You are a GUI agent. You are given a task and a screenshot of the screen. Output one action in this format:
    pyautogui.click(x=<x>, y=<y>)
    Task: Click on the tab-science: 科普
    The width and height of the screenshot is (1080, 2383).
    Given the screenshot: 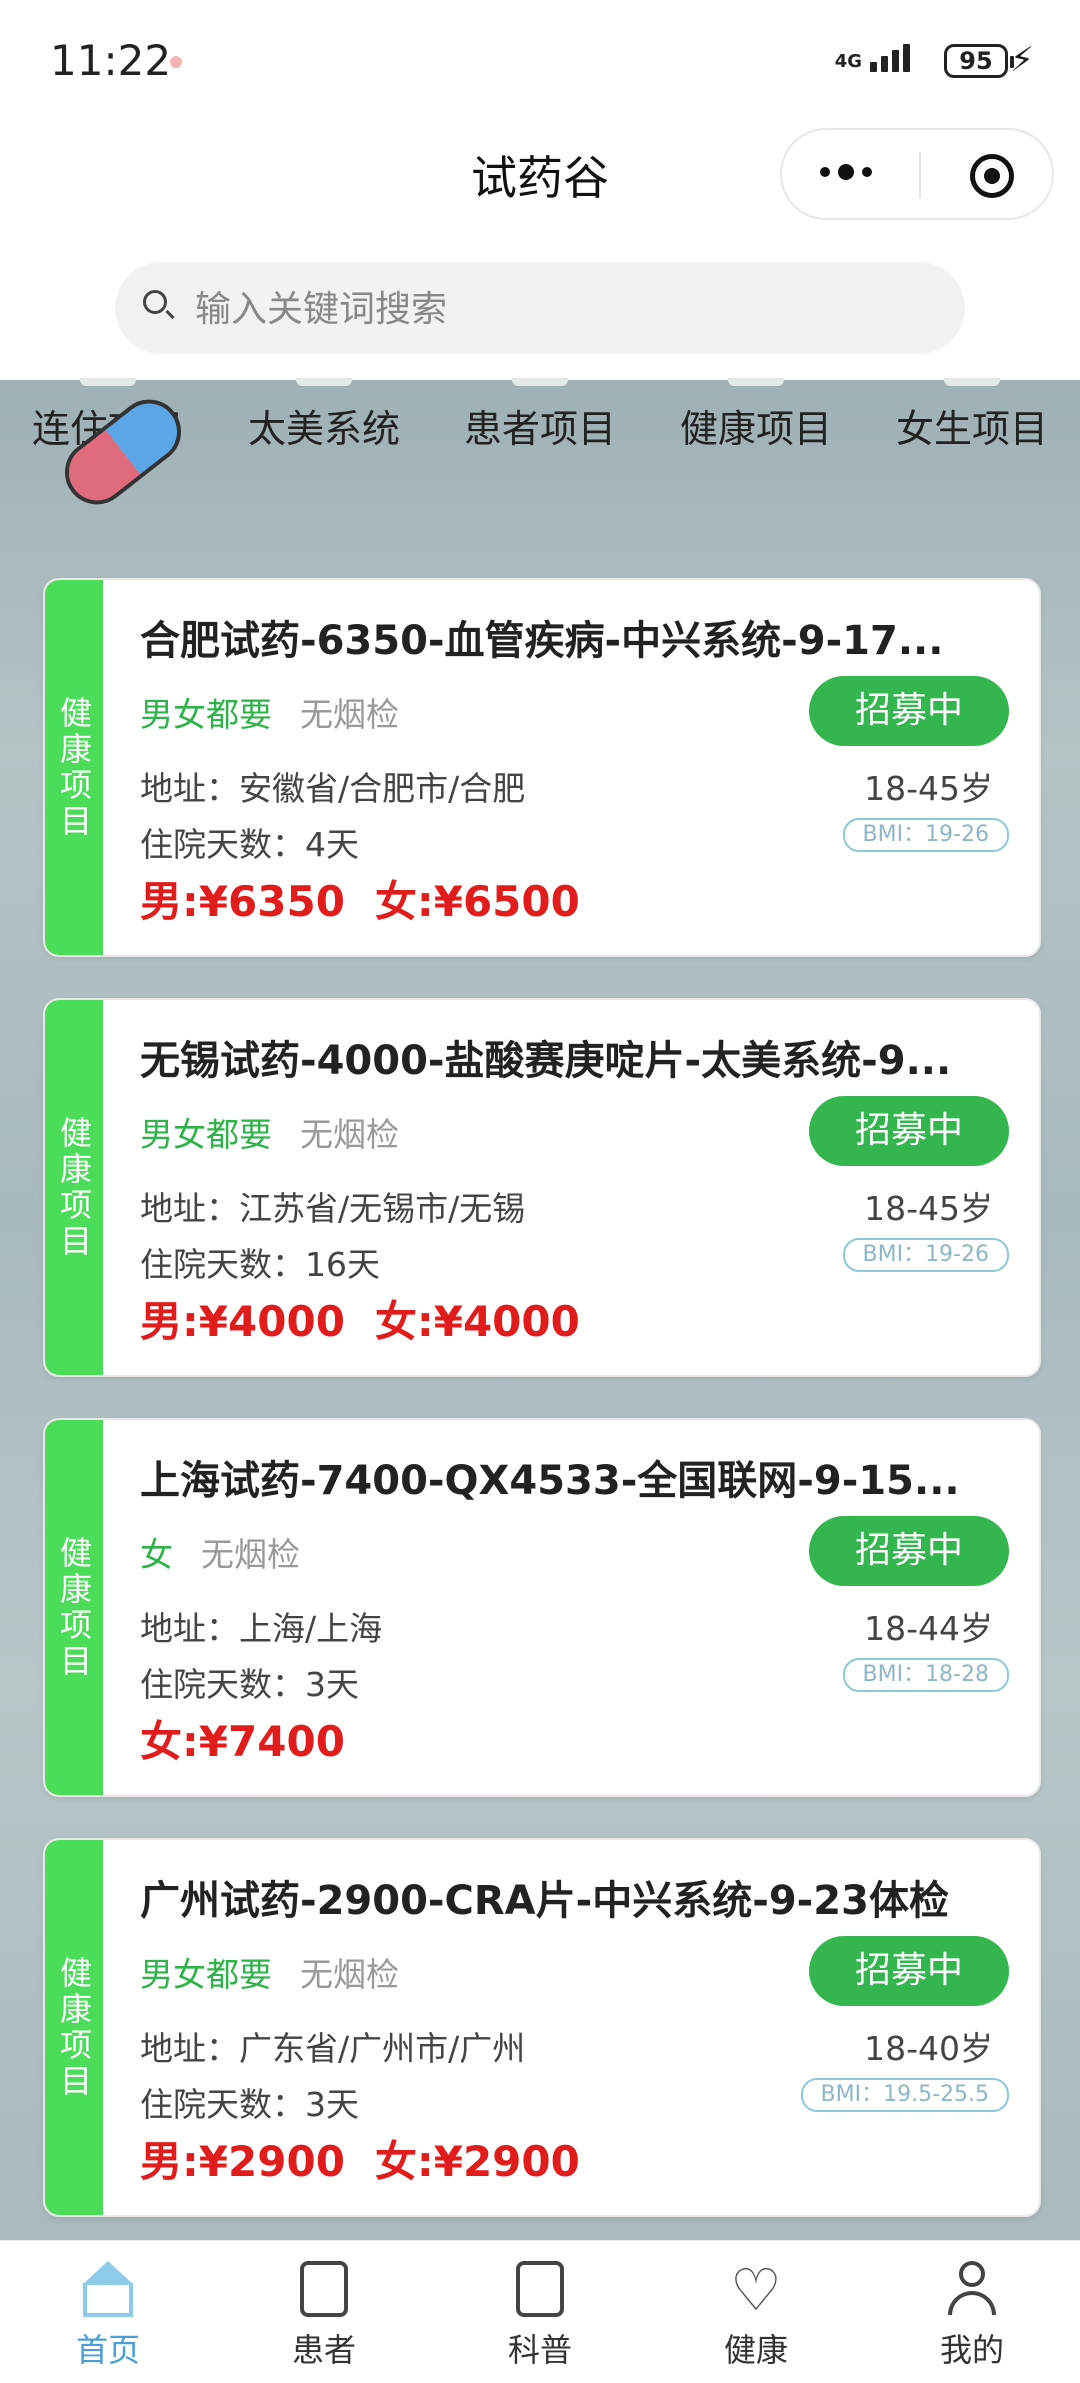 What is the action you would take?
    pyautogui.click(x=540, y=2312)
    